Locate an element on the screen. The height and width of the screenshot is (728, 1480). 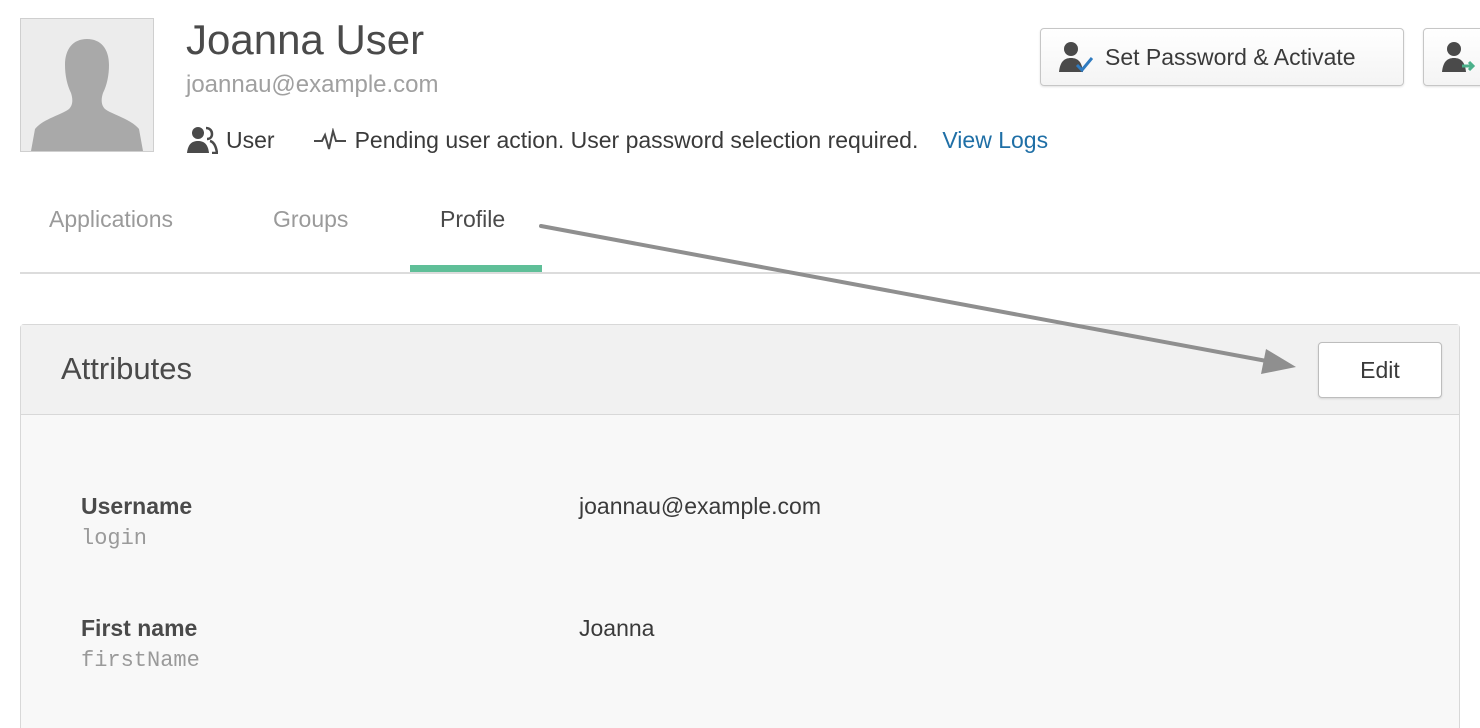
attributes-panel-header: Attributes Edit is located at coordinates (740, 370).